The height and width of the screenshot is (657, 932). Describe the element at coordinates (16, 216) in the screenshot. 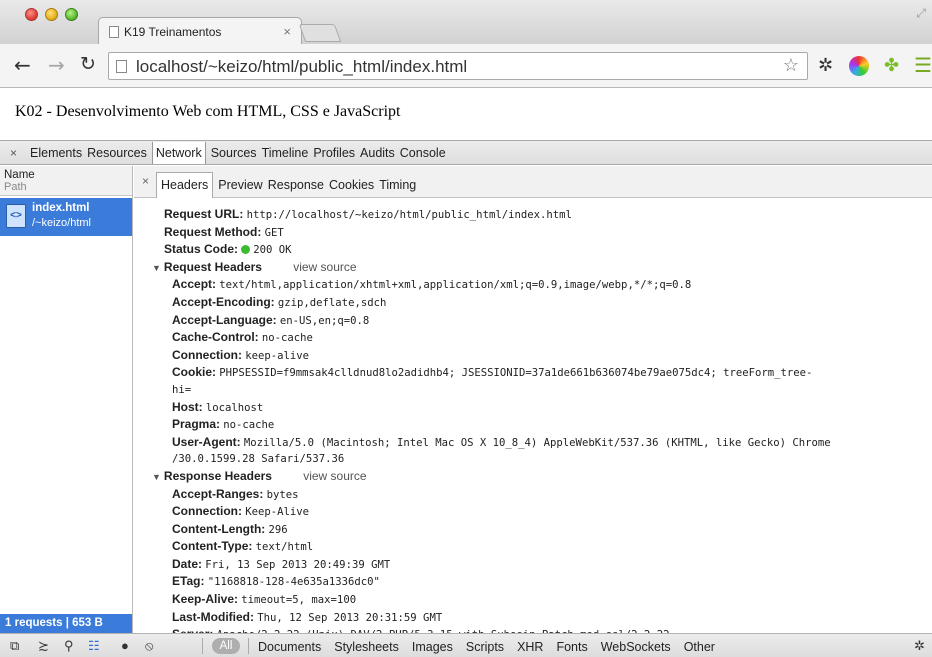

I see `html-file-icon: <>` at that location.